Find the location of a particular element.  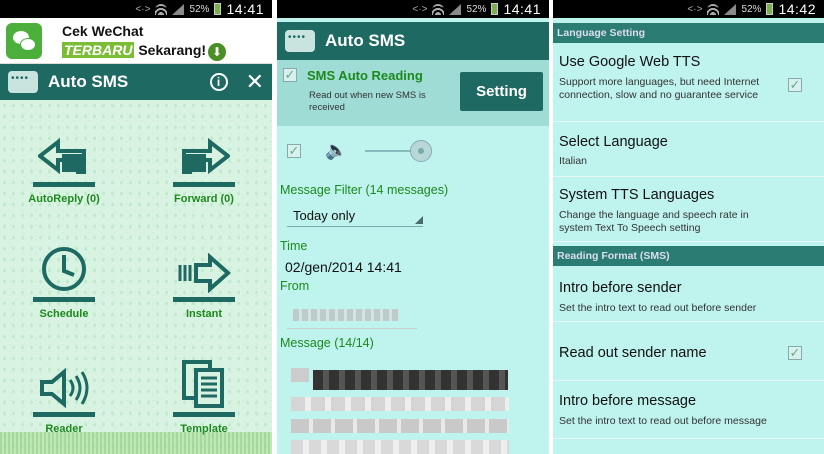

tile-instant: Instant is located at coordinates (204, 277).